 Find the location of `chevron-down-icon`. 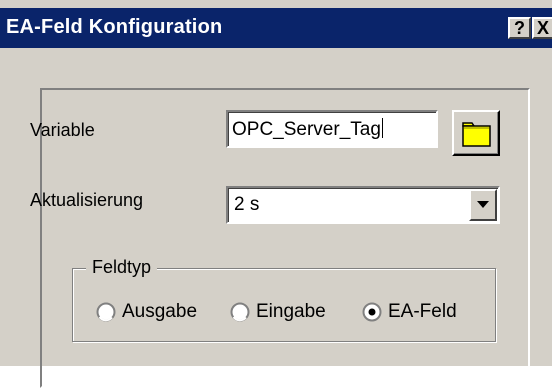

chevron-down-icon is located at coordinates (483, 204).